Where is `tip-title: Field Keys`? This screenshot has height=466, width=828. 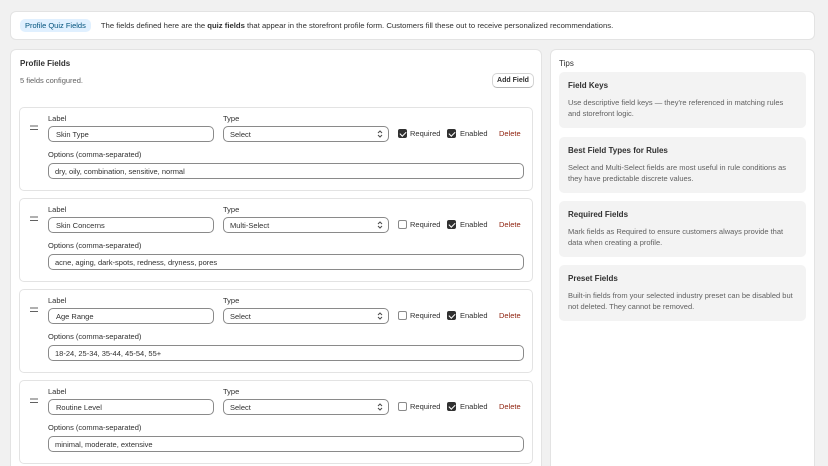 tip-title: Field Keys is located at coordinates (588, 85).